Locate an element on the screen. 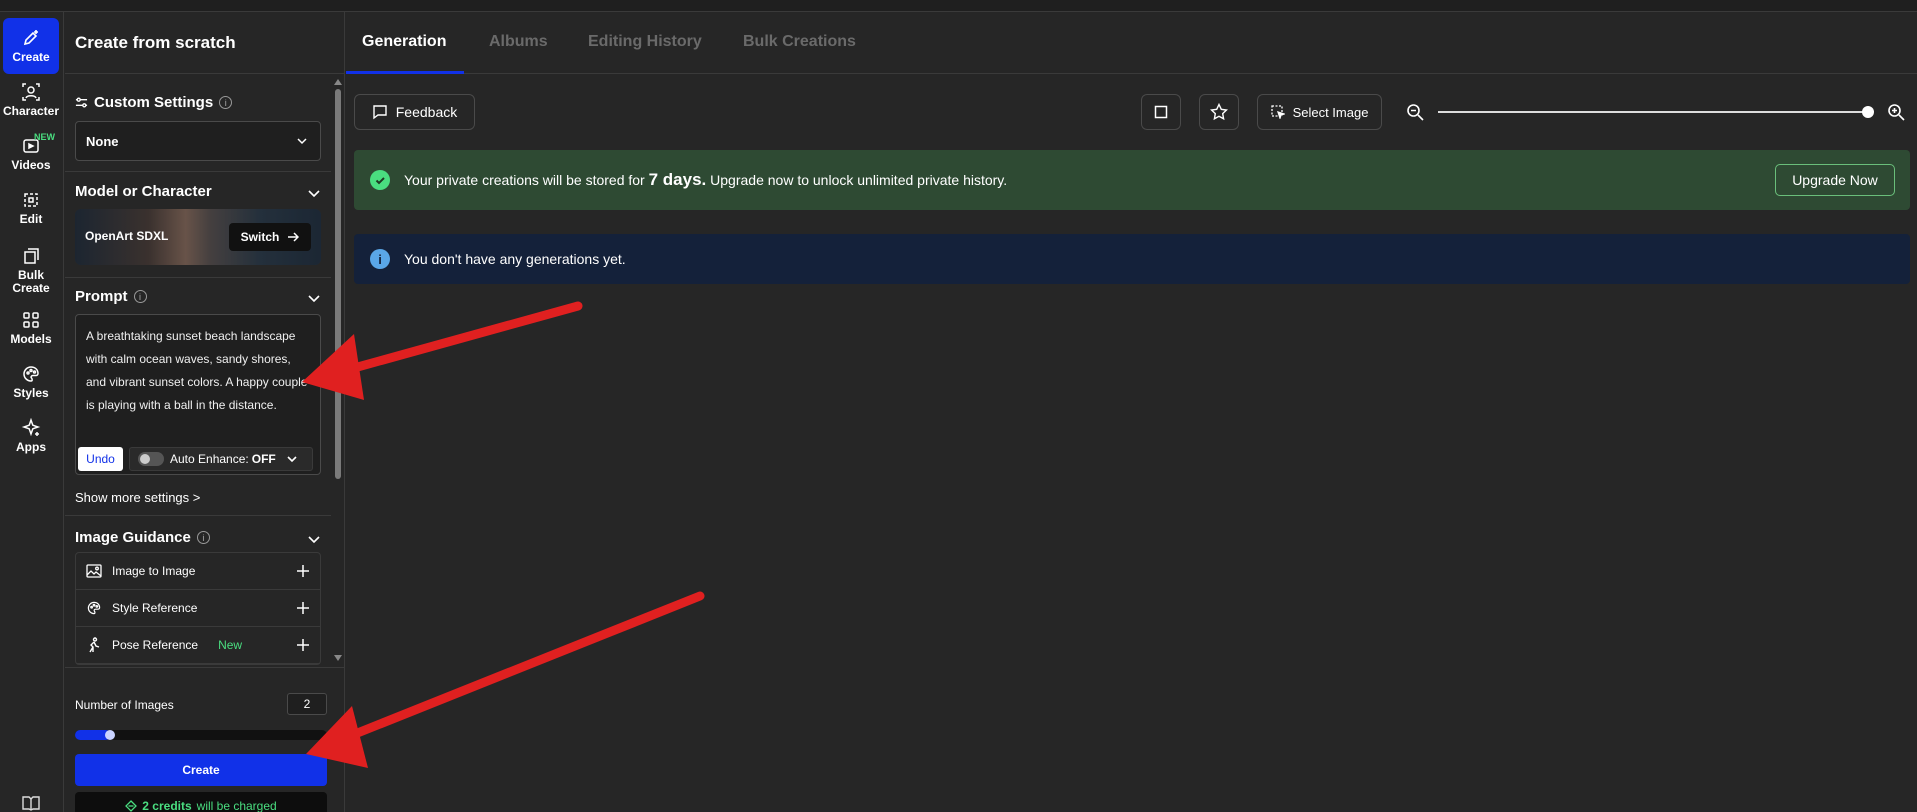 The width and height of the screenshot is (1917, 812). guidance-label: Pose Reference is located at coordinates (155, 645).